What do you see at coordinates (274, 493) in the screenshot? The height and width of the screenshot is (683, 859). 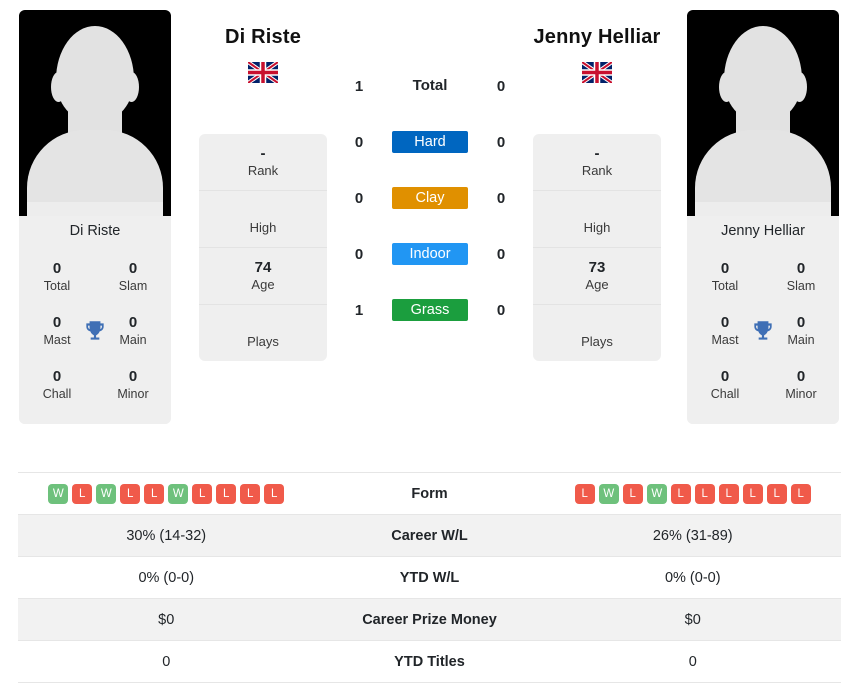 I see `form-badge-left-9: L` at bounding box center [274, 493].